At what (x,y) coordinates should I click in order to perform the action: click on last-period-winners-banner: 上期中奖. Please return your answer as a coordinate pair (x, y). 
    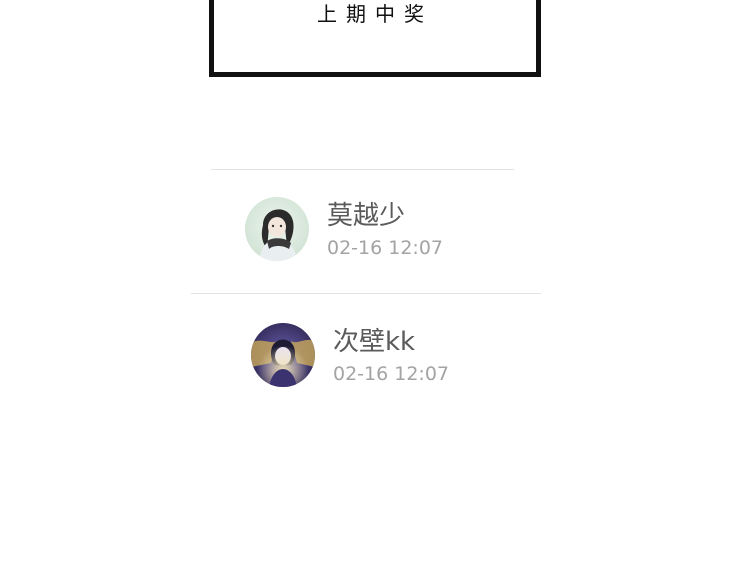
    Looking at the image, I should click on (375, 38).